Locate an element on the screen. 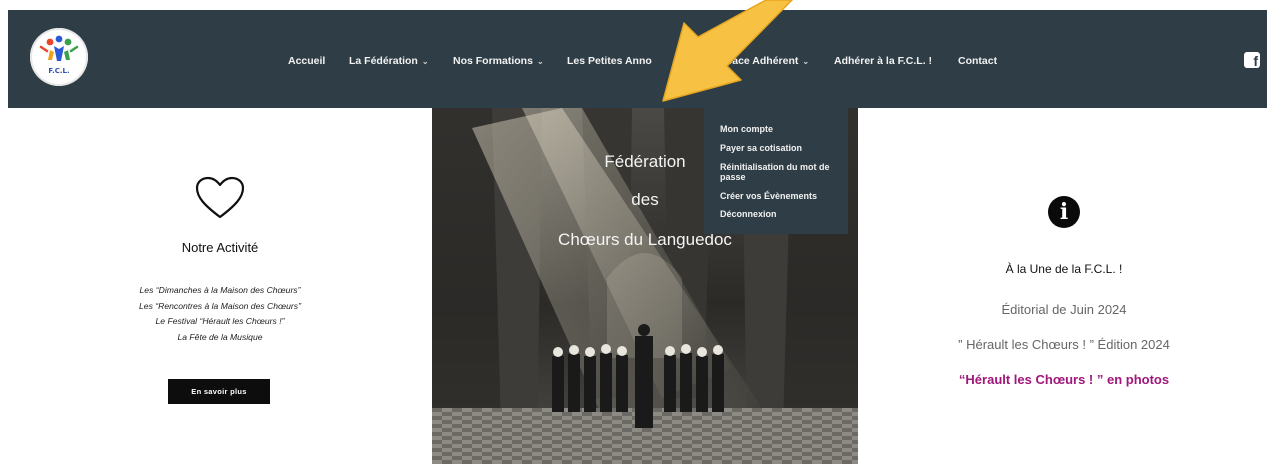  facebook-icon: f is located at coordinates (1252, 60).